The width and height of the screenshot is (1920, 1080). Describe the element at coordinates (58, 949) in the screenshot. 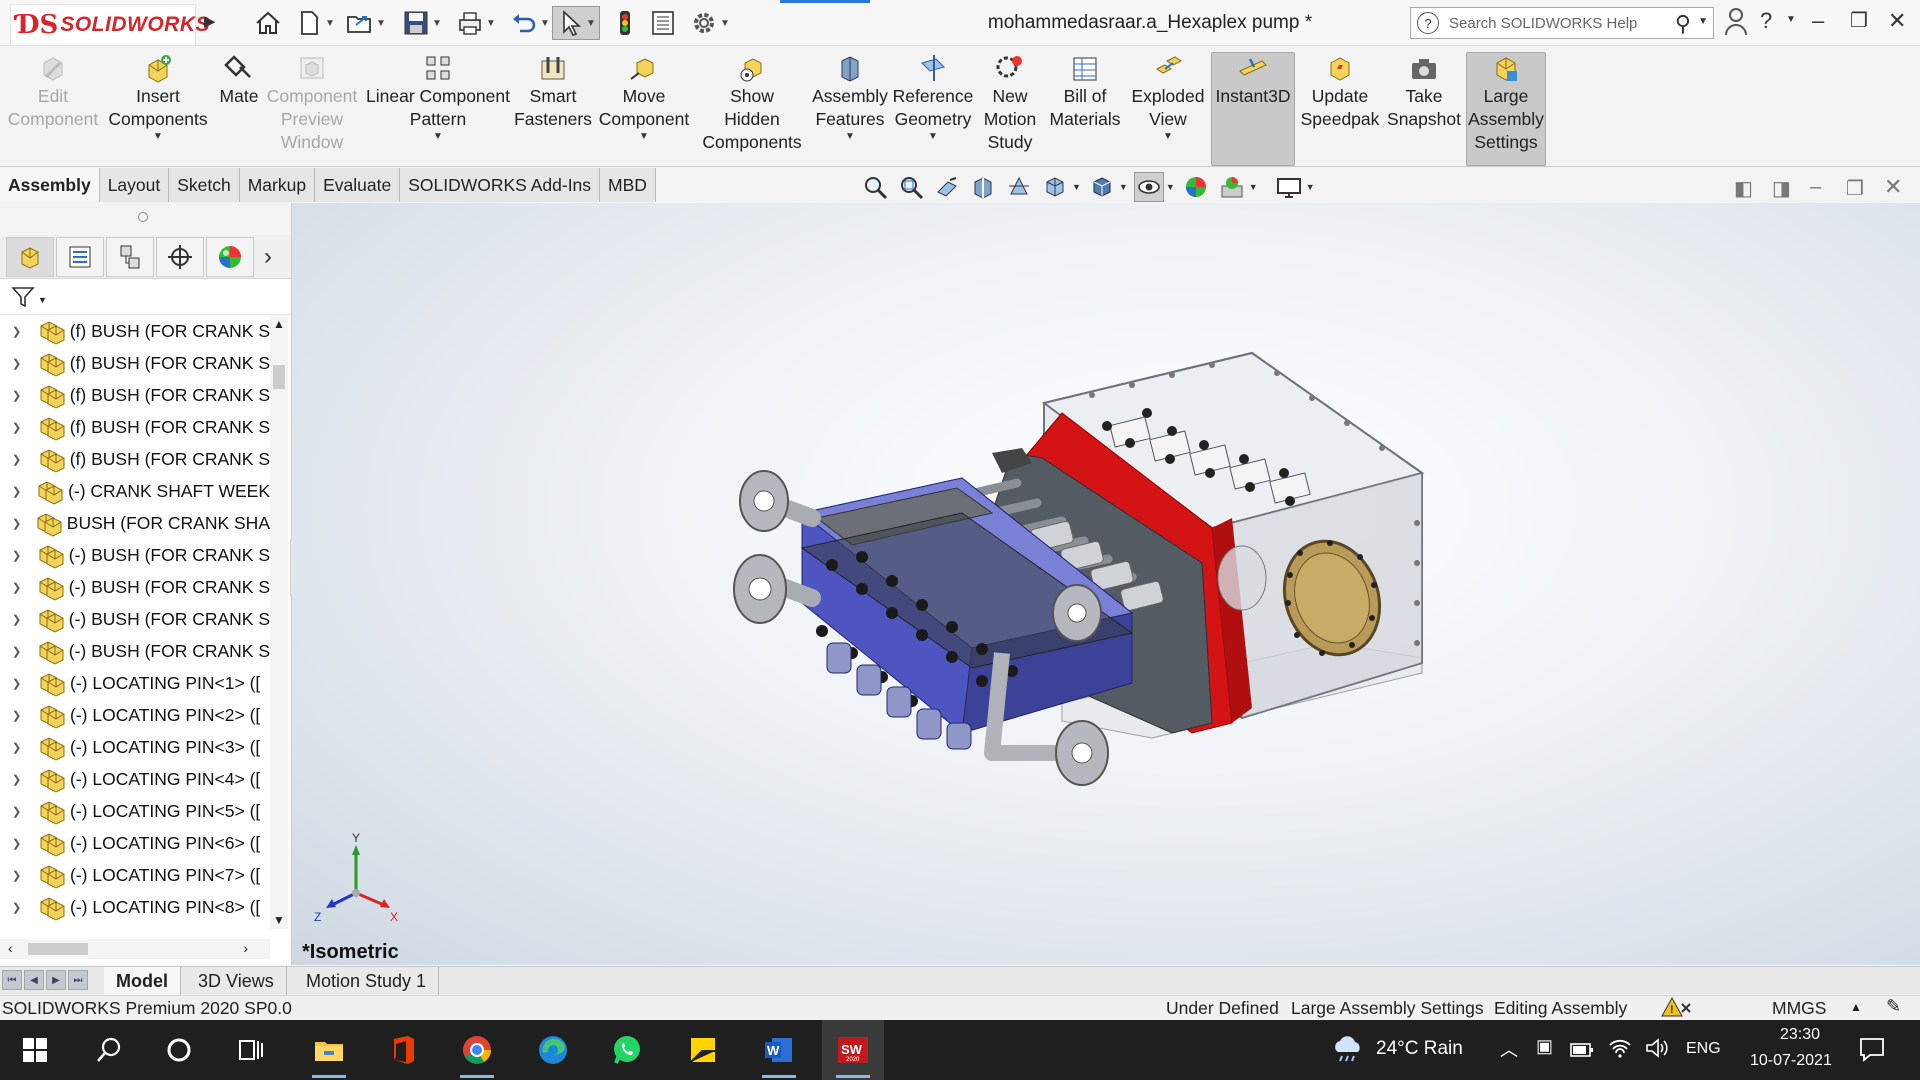

I see `hscroll-thumb` at that location.